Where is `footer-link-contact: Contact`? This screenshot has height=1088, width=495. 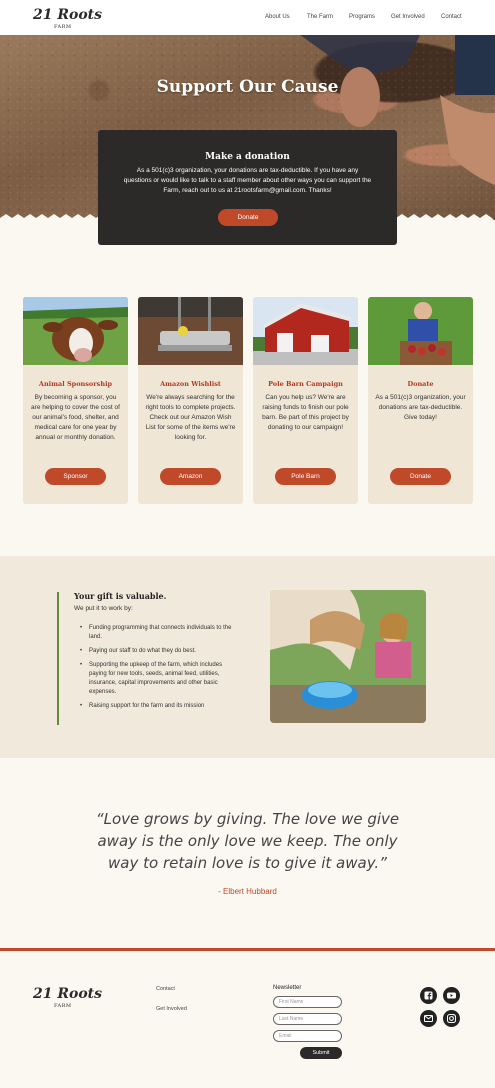
footer-link-contact: Contact is located at coordinates (165, 989).